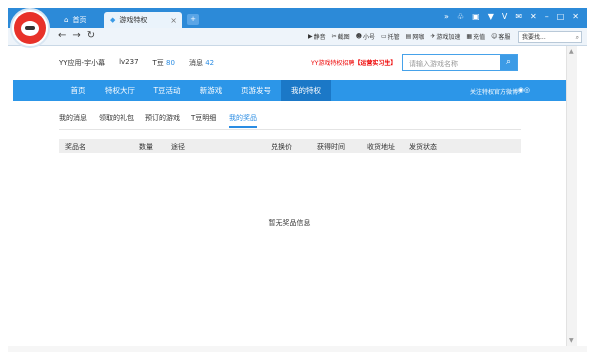  Describe the element at coordinates (162, 118) in the screenshot. I see `subtab-reserved-games: 预订的游戏` at that location.